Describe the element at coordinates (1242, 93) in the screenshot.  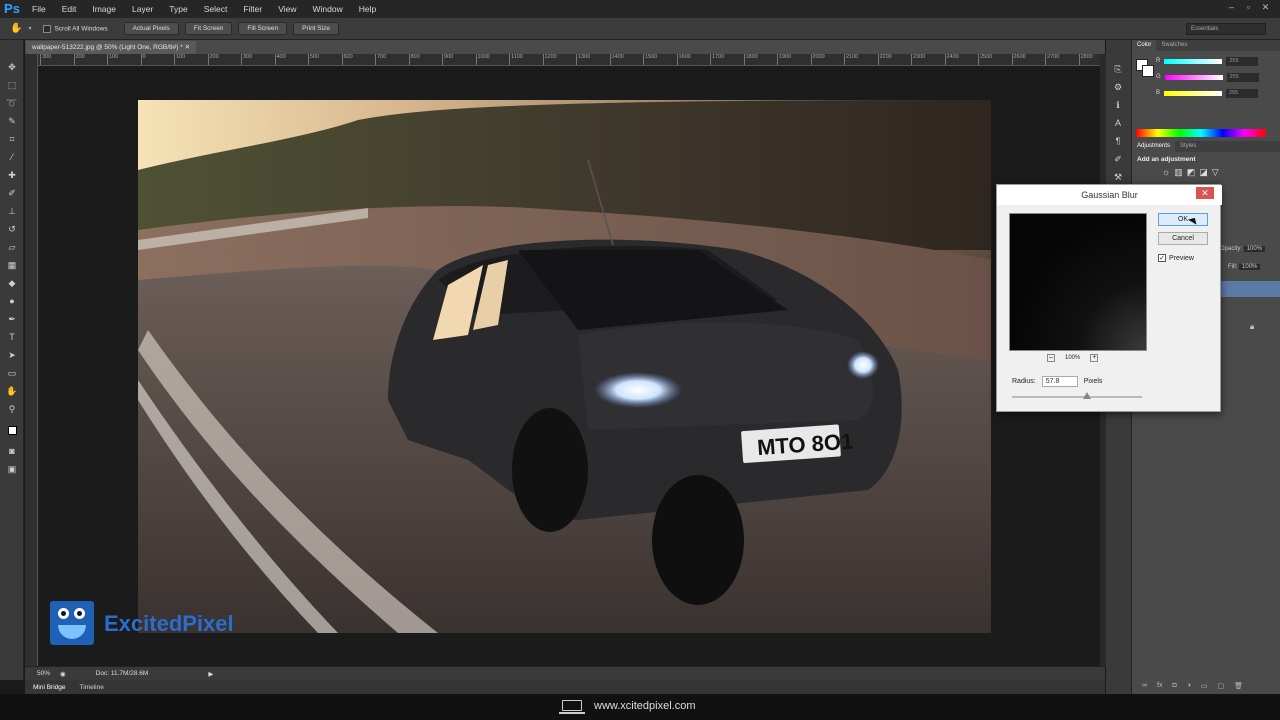
I see `blue-value: 255` at that location.